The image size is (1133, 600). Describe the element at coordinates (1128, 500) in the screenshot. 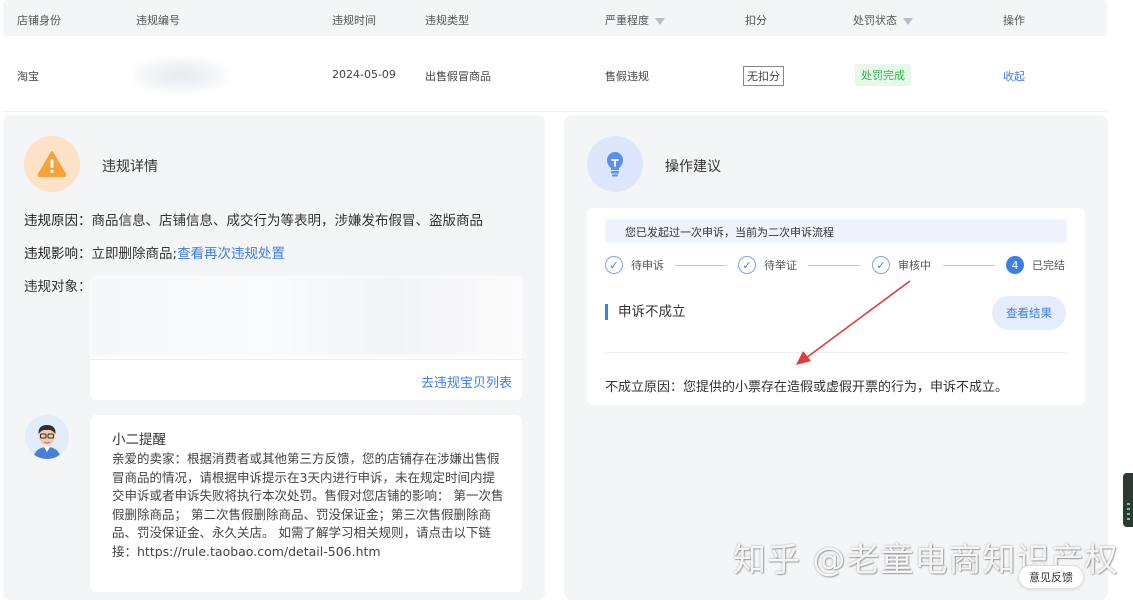

I see `side-handle` at that location.